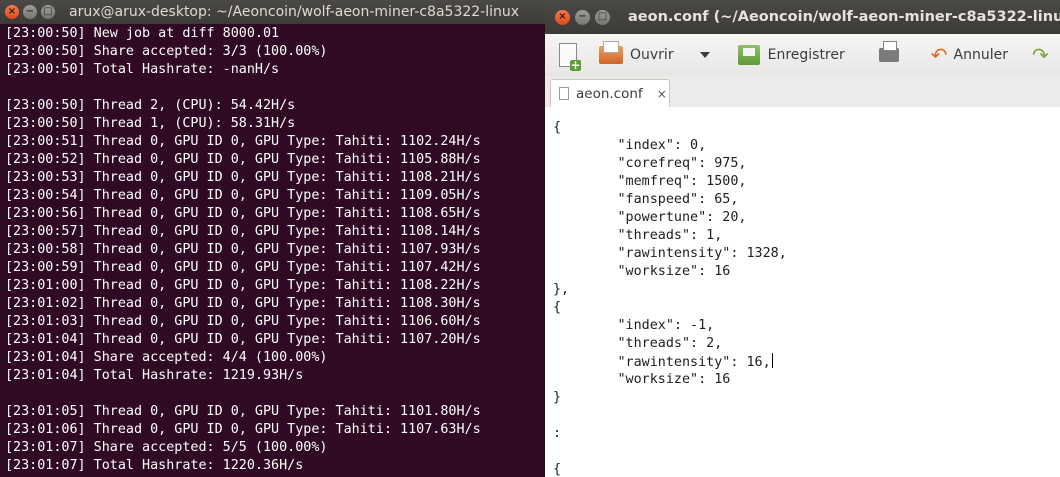  What do you see at coordinates (652, 55) in the screenshot?
I see `open-button-label: Ouvrir` at bounding box center [652, 55].